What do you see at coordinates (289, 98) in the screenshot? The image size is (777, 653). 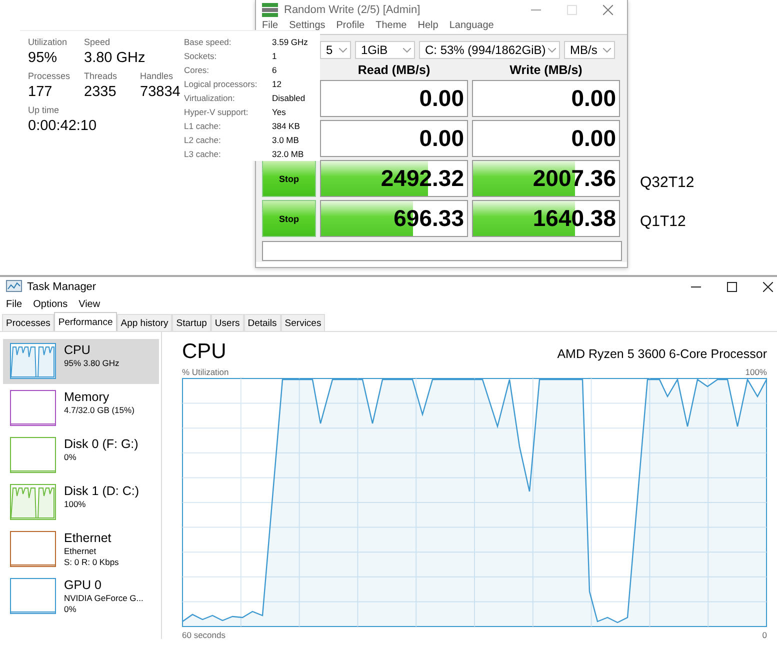 I see `detail-value: Disabled` at bounding box center [289, 98].